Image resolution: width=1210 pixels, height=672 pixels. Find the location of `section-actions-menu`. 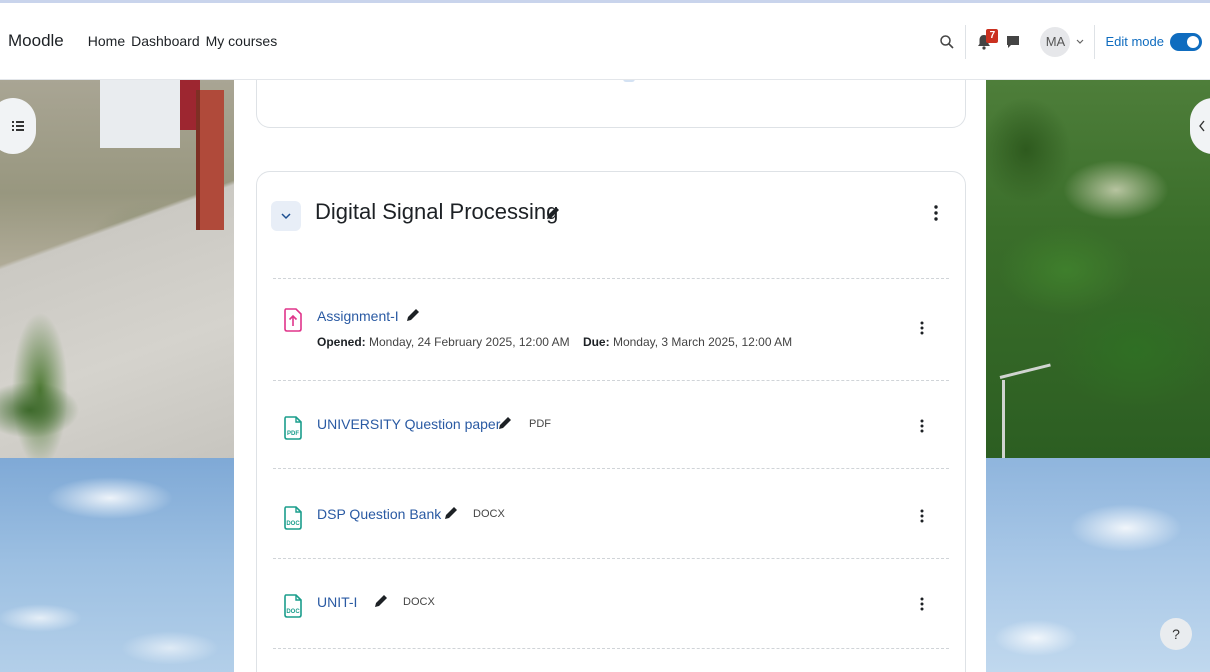

section-actions-menu is located at coordinates (936, 213).